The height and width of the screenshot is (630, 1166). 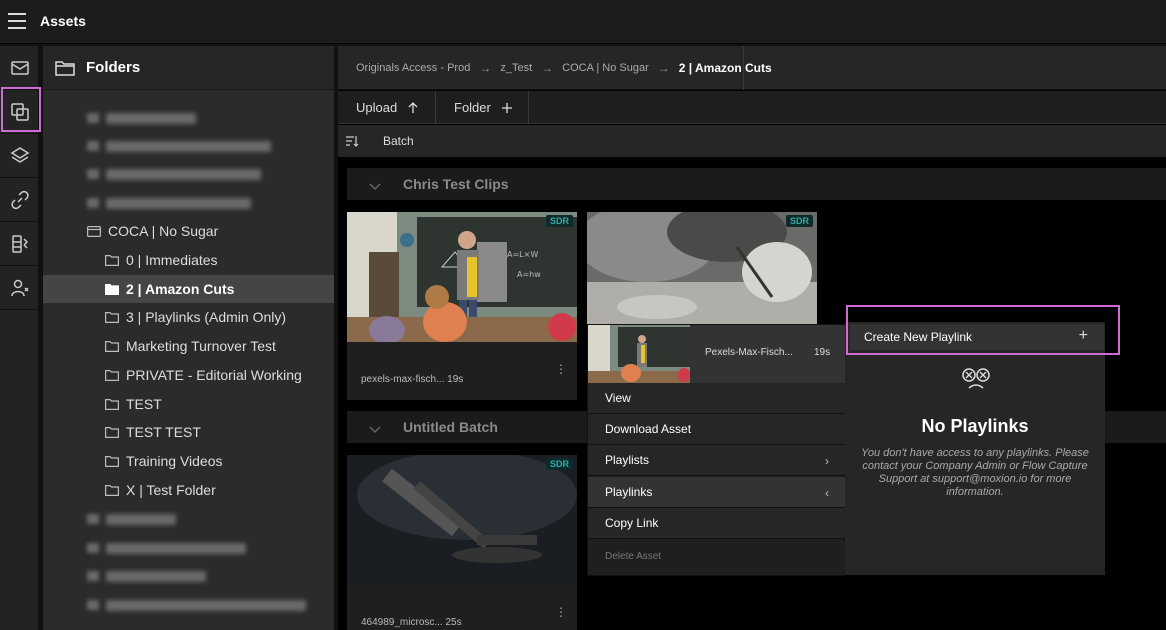 What do you see at coordinates (977, 337) in the screenshot?
I see `create-playlink-button: Create New Playlink +` at bounding box center [977, 337].